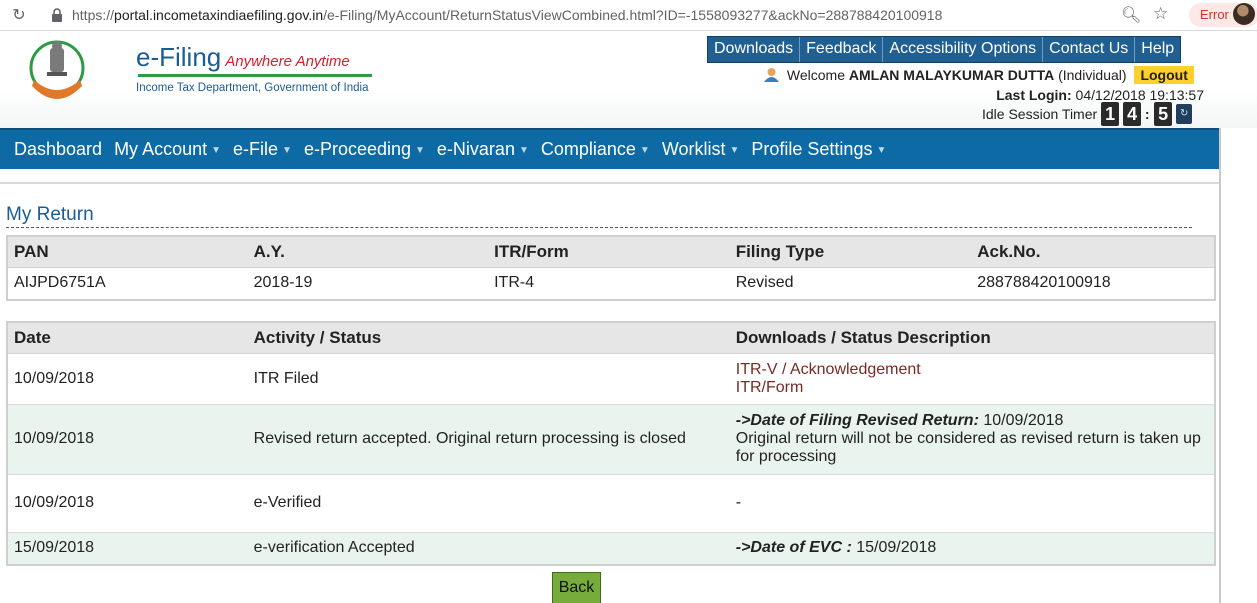 This screenshot has width=1257, height=603. Describe the element at coordinates (576, 587) in the screenshot. I see `back-button: Back` at that location.